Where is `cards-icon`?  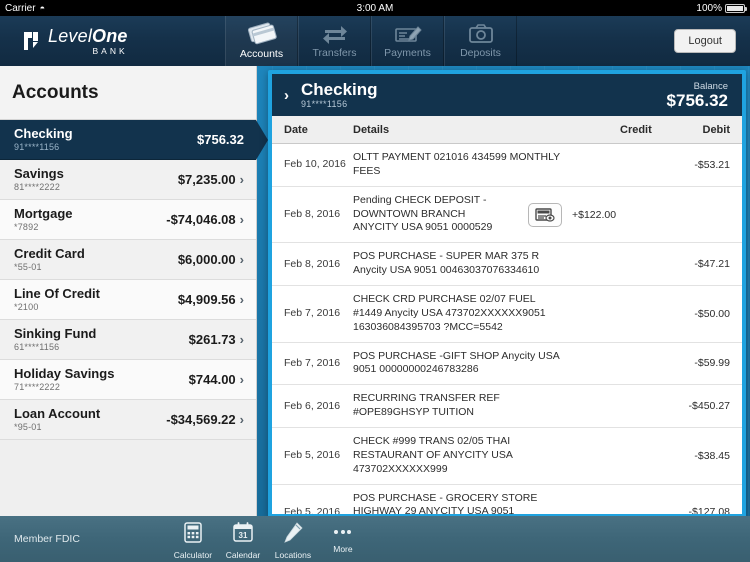
cards-icon is located at coordinates (262, 34).